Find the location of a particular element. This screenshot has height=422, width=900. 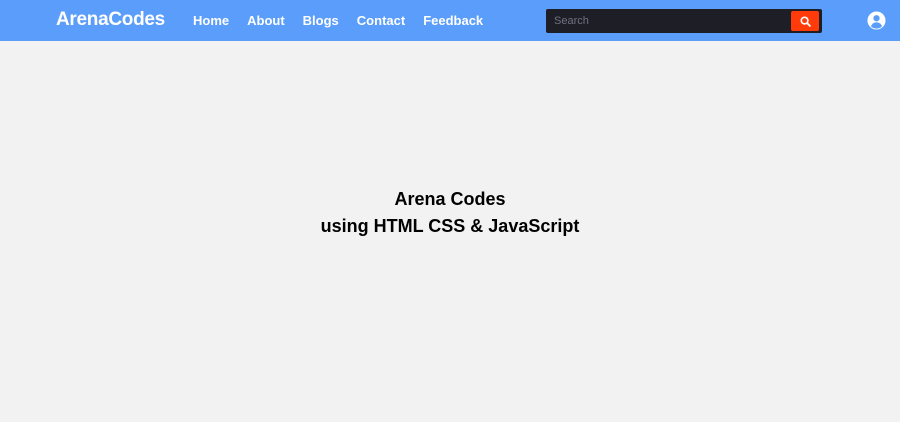

nav-link-contact: Contact is located at coordinates (381, 20).